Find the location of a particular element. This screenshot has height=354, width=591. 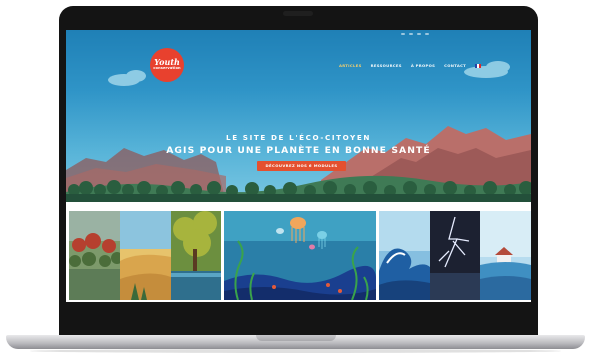

laptop-shadow is located at coordinates (295, 351).